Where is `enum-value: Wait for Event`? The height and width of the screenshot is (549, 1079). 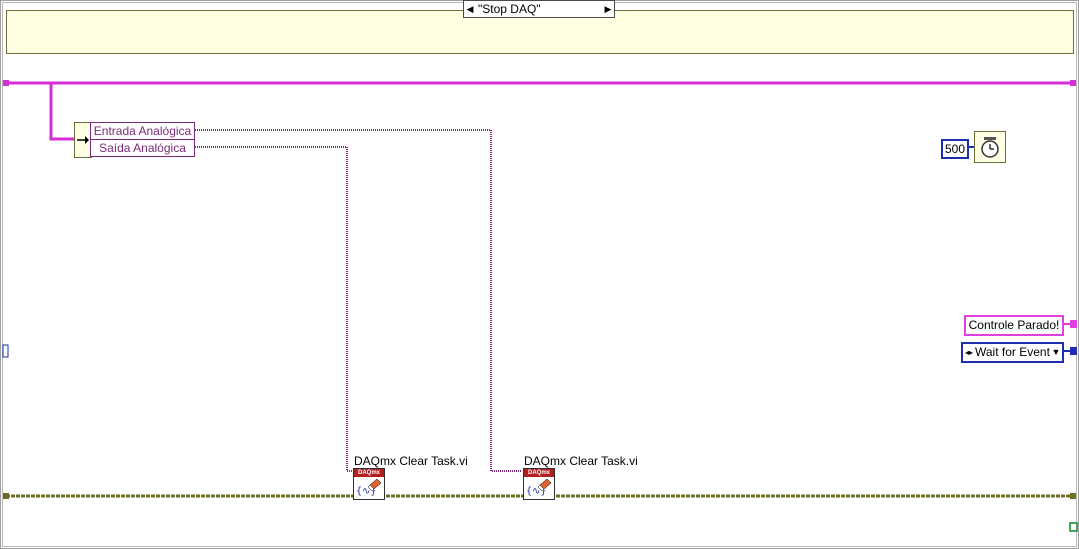 enum-value: Wait for Event is located at coordinates (1012, 352).